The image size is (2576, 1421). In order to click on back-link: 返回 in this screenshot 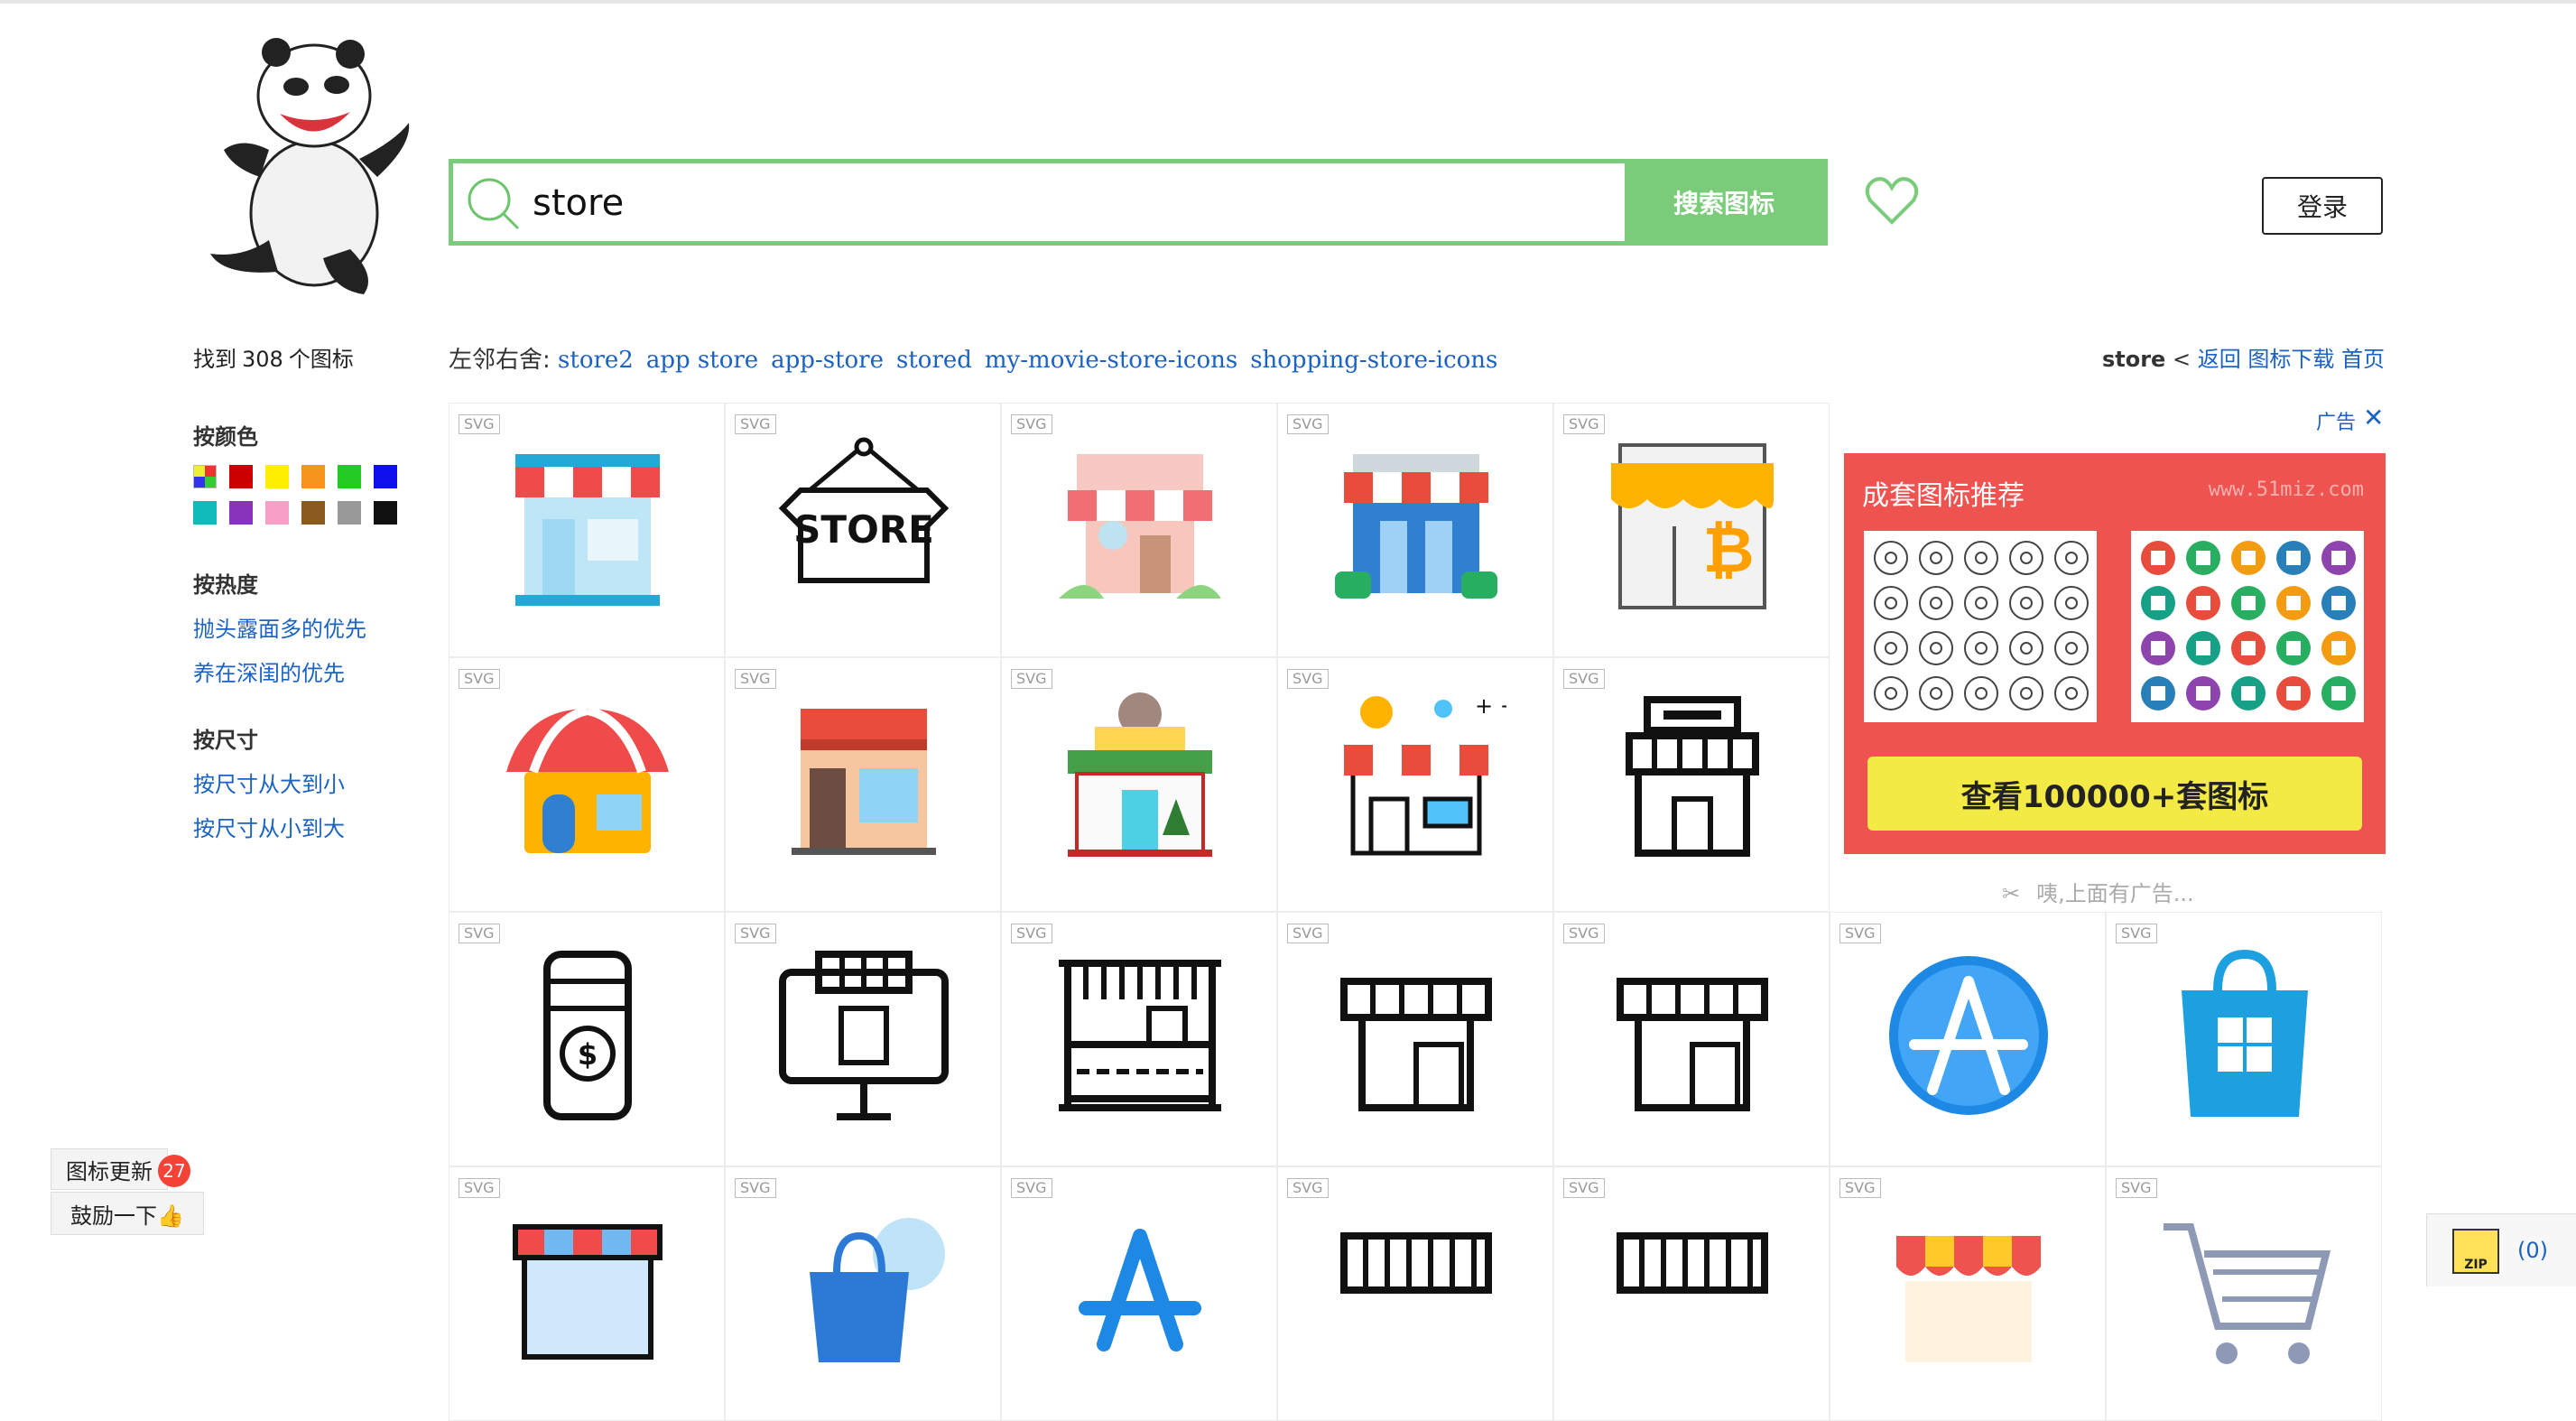, I will do `click(2219, 359)`.